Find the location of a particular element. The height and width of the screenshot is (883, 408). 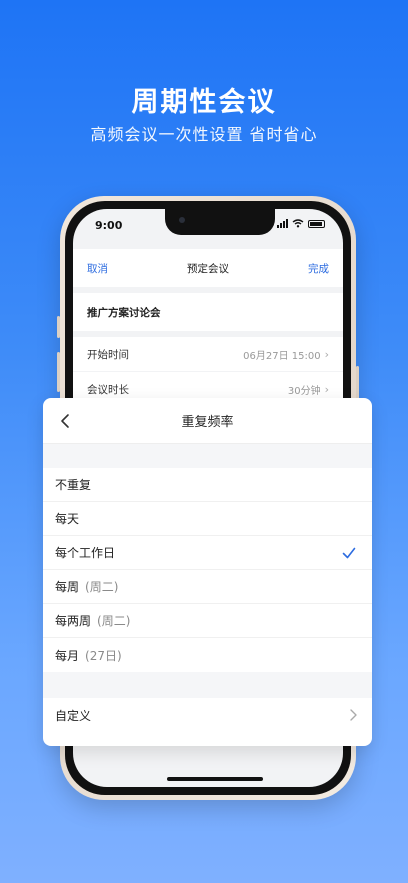

battery-icon is located at coordinates (316, 223).